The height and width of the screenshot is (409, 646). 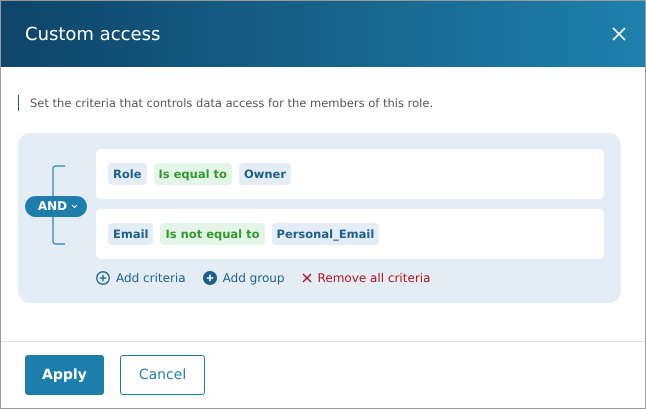 What do you see at coordinates (64, 375) in the screenshot?
I see `apply-button: Apply` at bounding box center [64, 375].